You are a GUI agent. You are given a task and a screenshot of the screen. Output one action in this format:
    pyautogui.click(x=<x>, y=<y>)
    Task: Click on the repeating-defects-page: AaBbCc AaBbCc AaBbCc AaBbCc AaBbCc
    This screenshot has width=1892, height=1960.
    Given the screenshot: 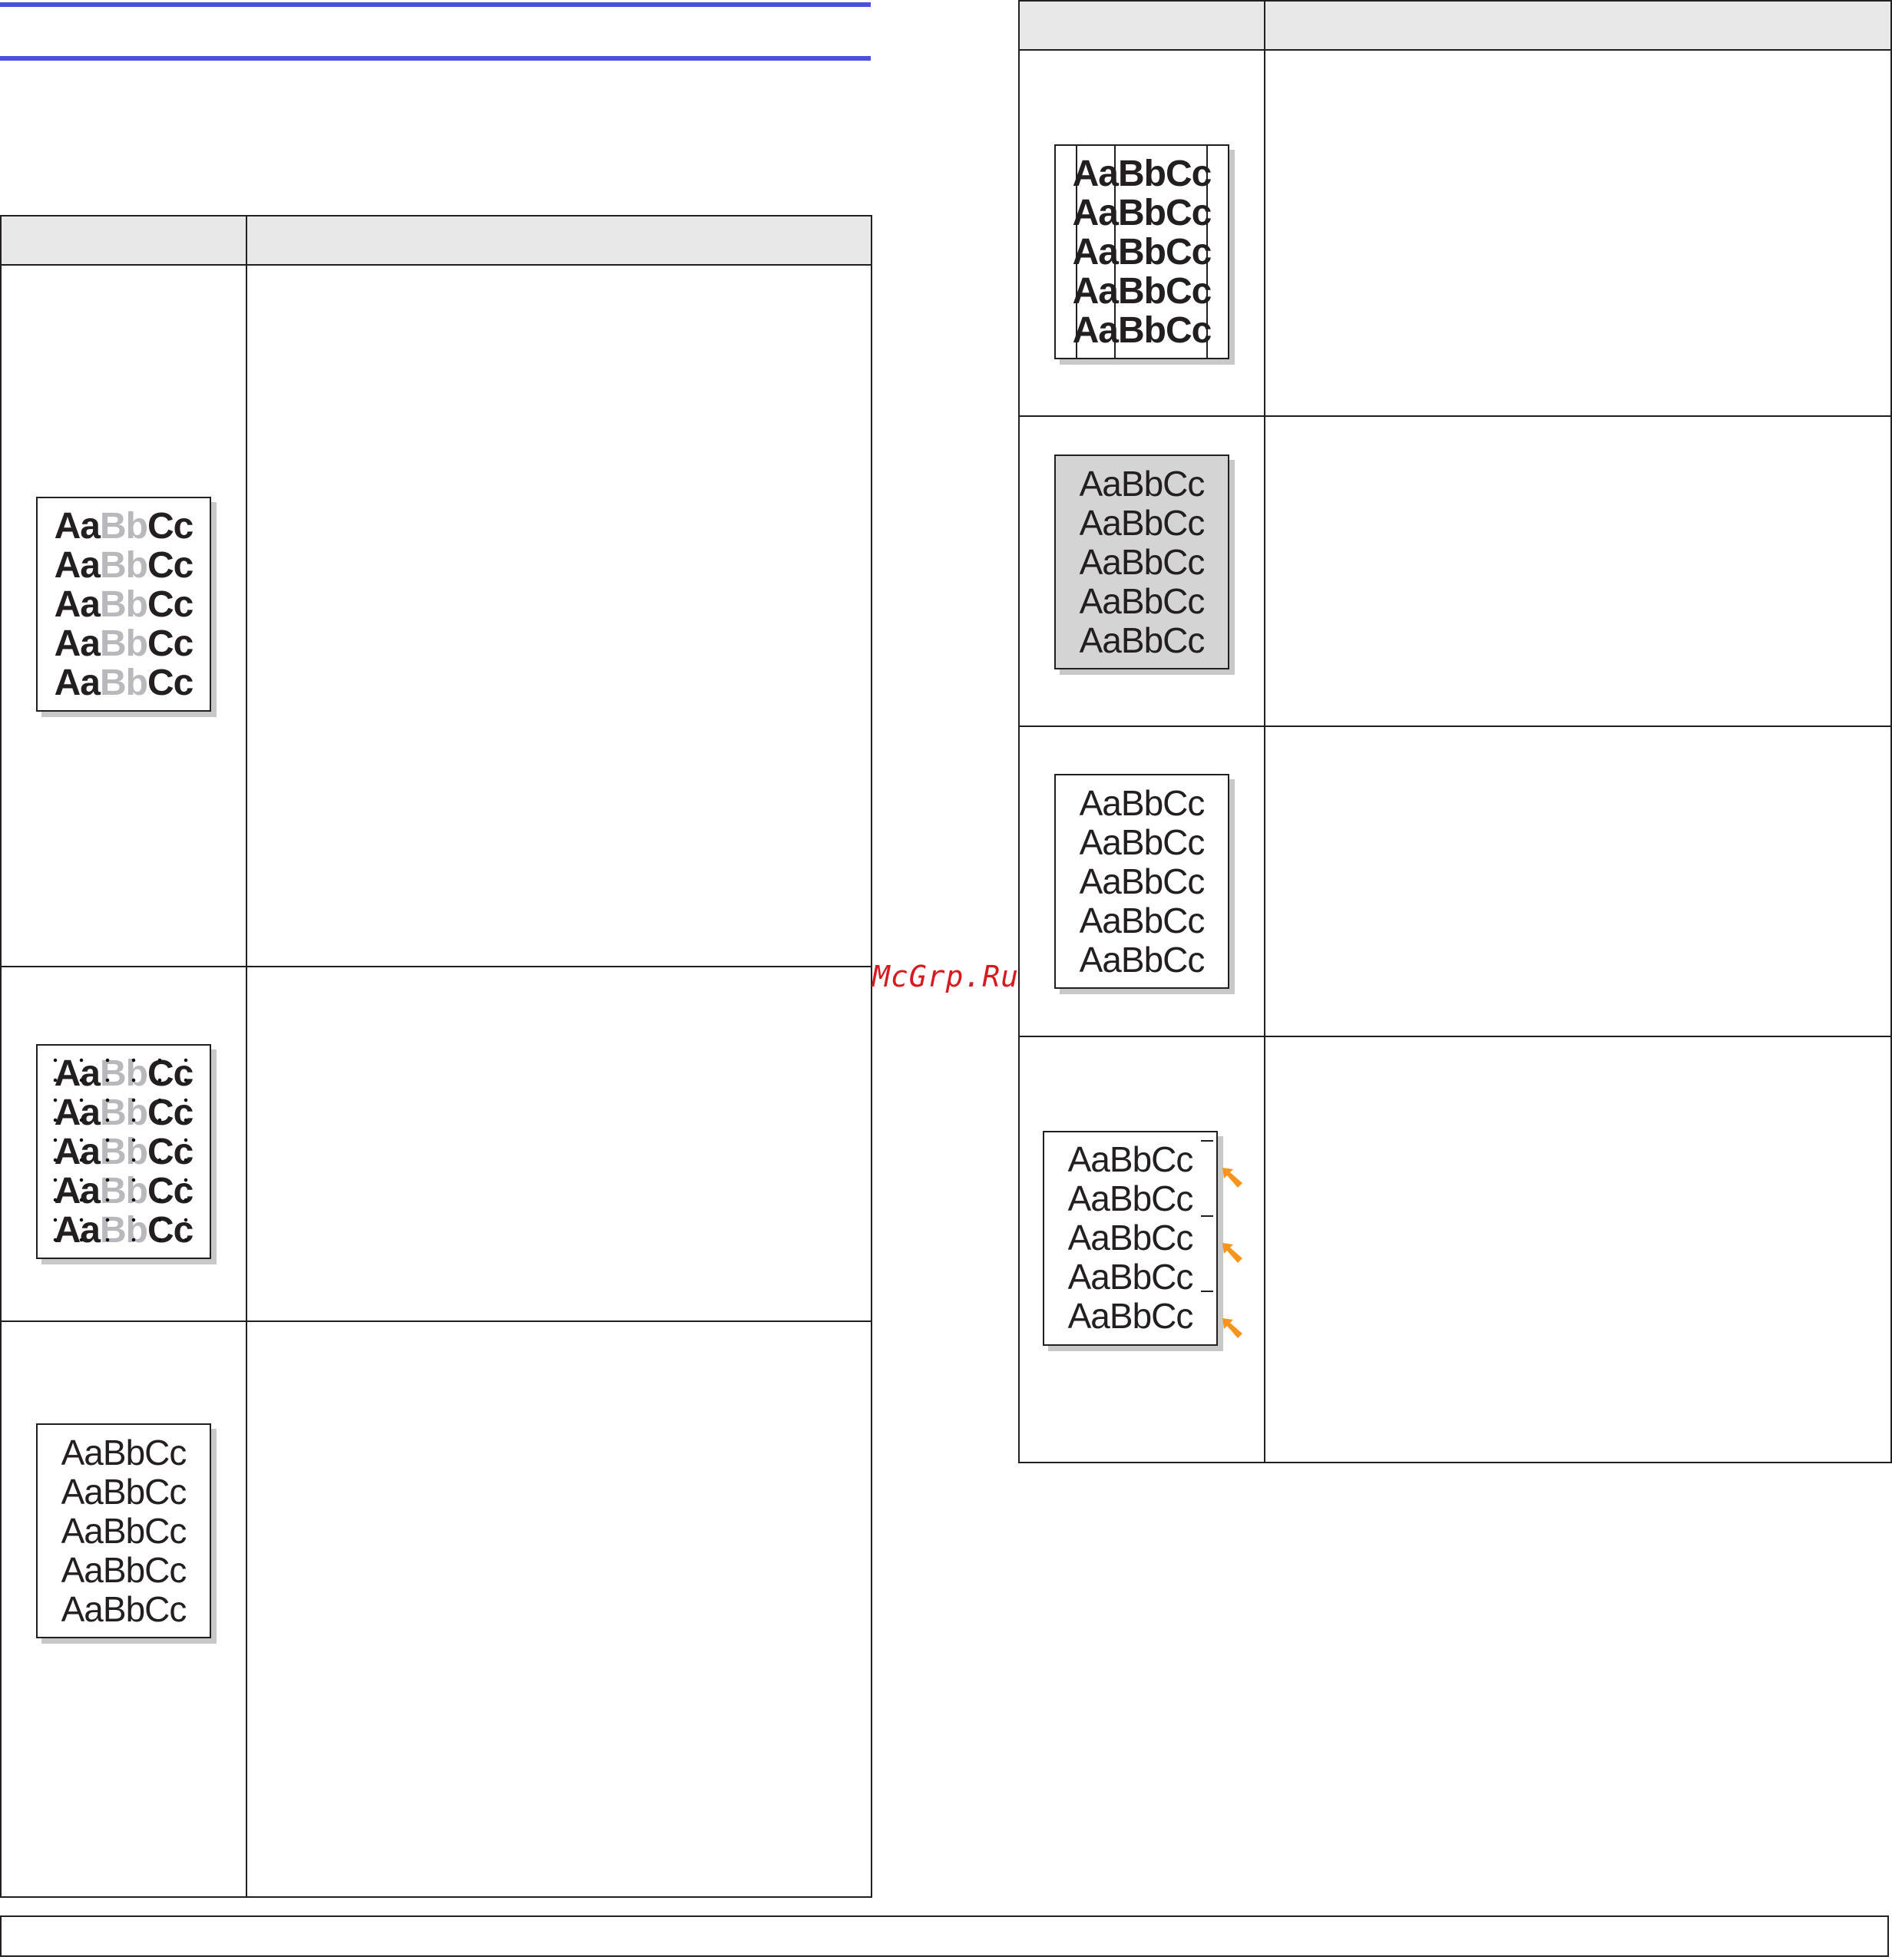 What is the action you would take?
    pyautogui.click(x=1131, y=1238)
    